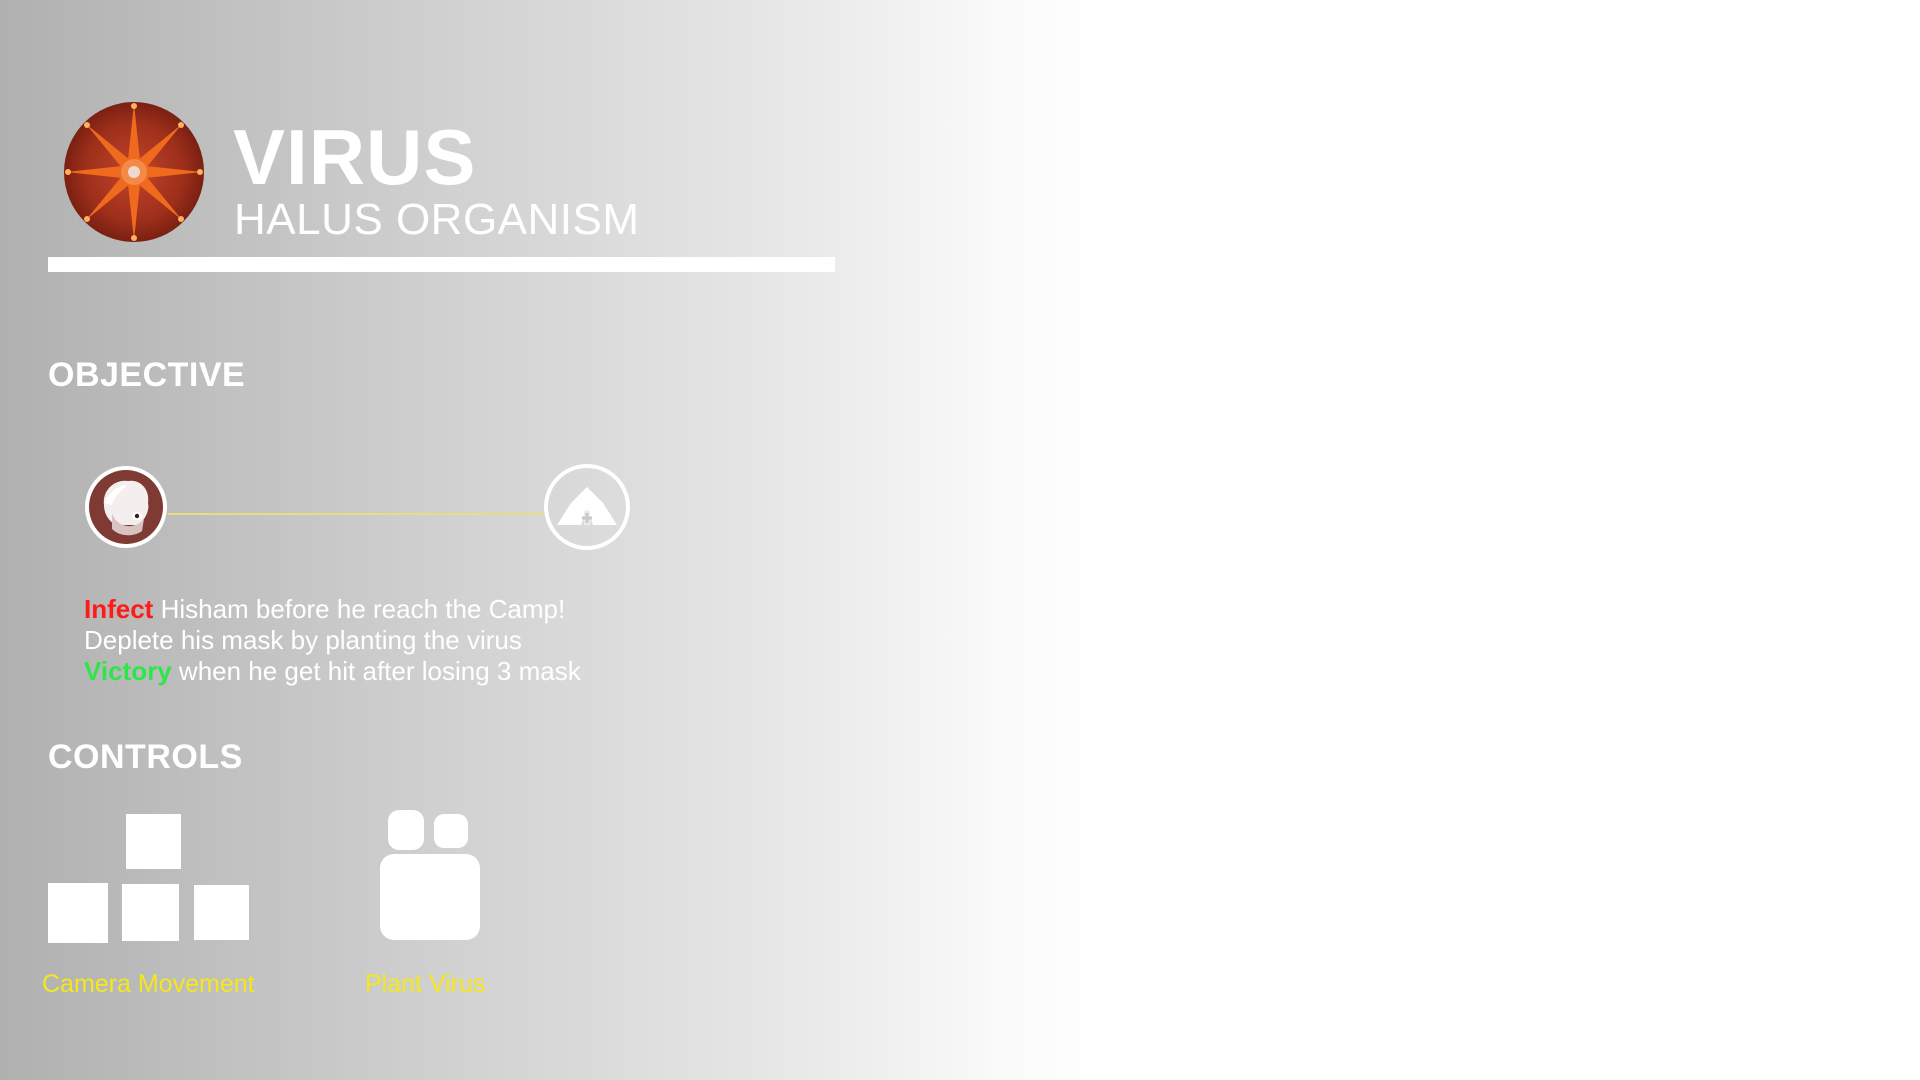 The height and width of the screenshot is (1080, 1920). What do you see at coordinates (126, 507) in the screenshot?
I see `hisham-avatar-icon` at bounding box center [126, 507].